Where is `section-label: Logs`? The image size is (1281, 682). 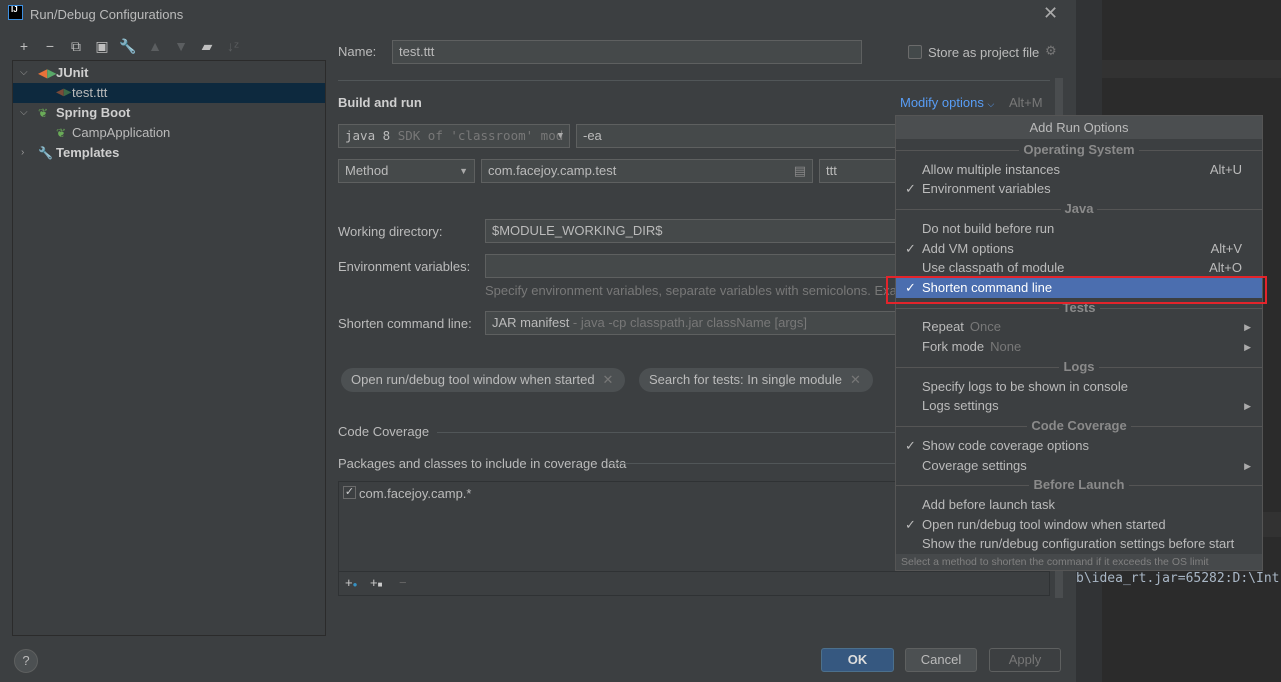
section-label: Logs is located at coordinates (1079, 366).